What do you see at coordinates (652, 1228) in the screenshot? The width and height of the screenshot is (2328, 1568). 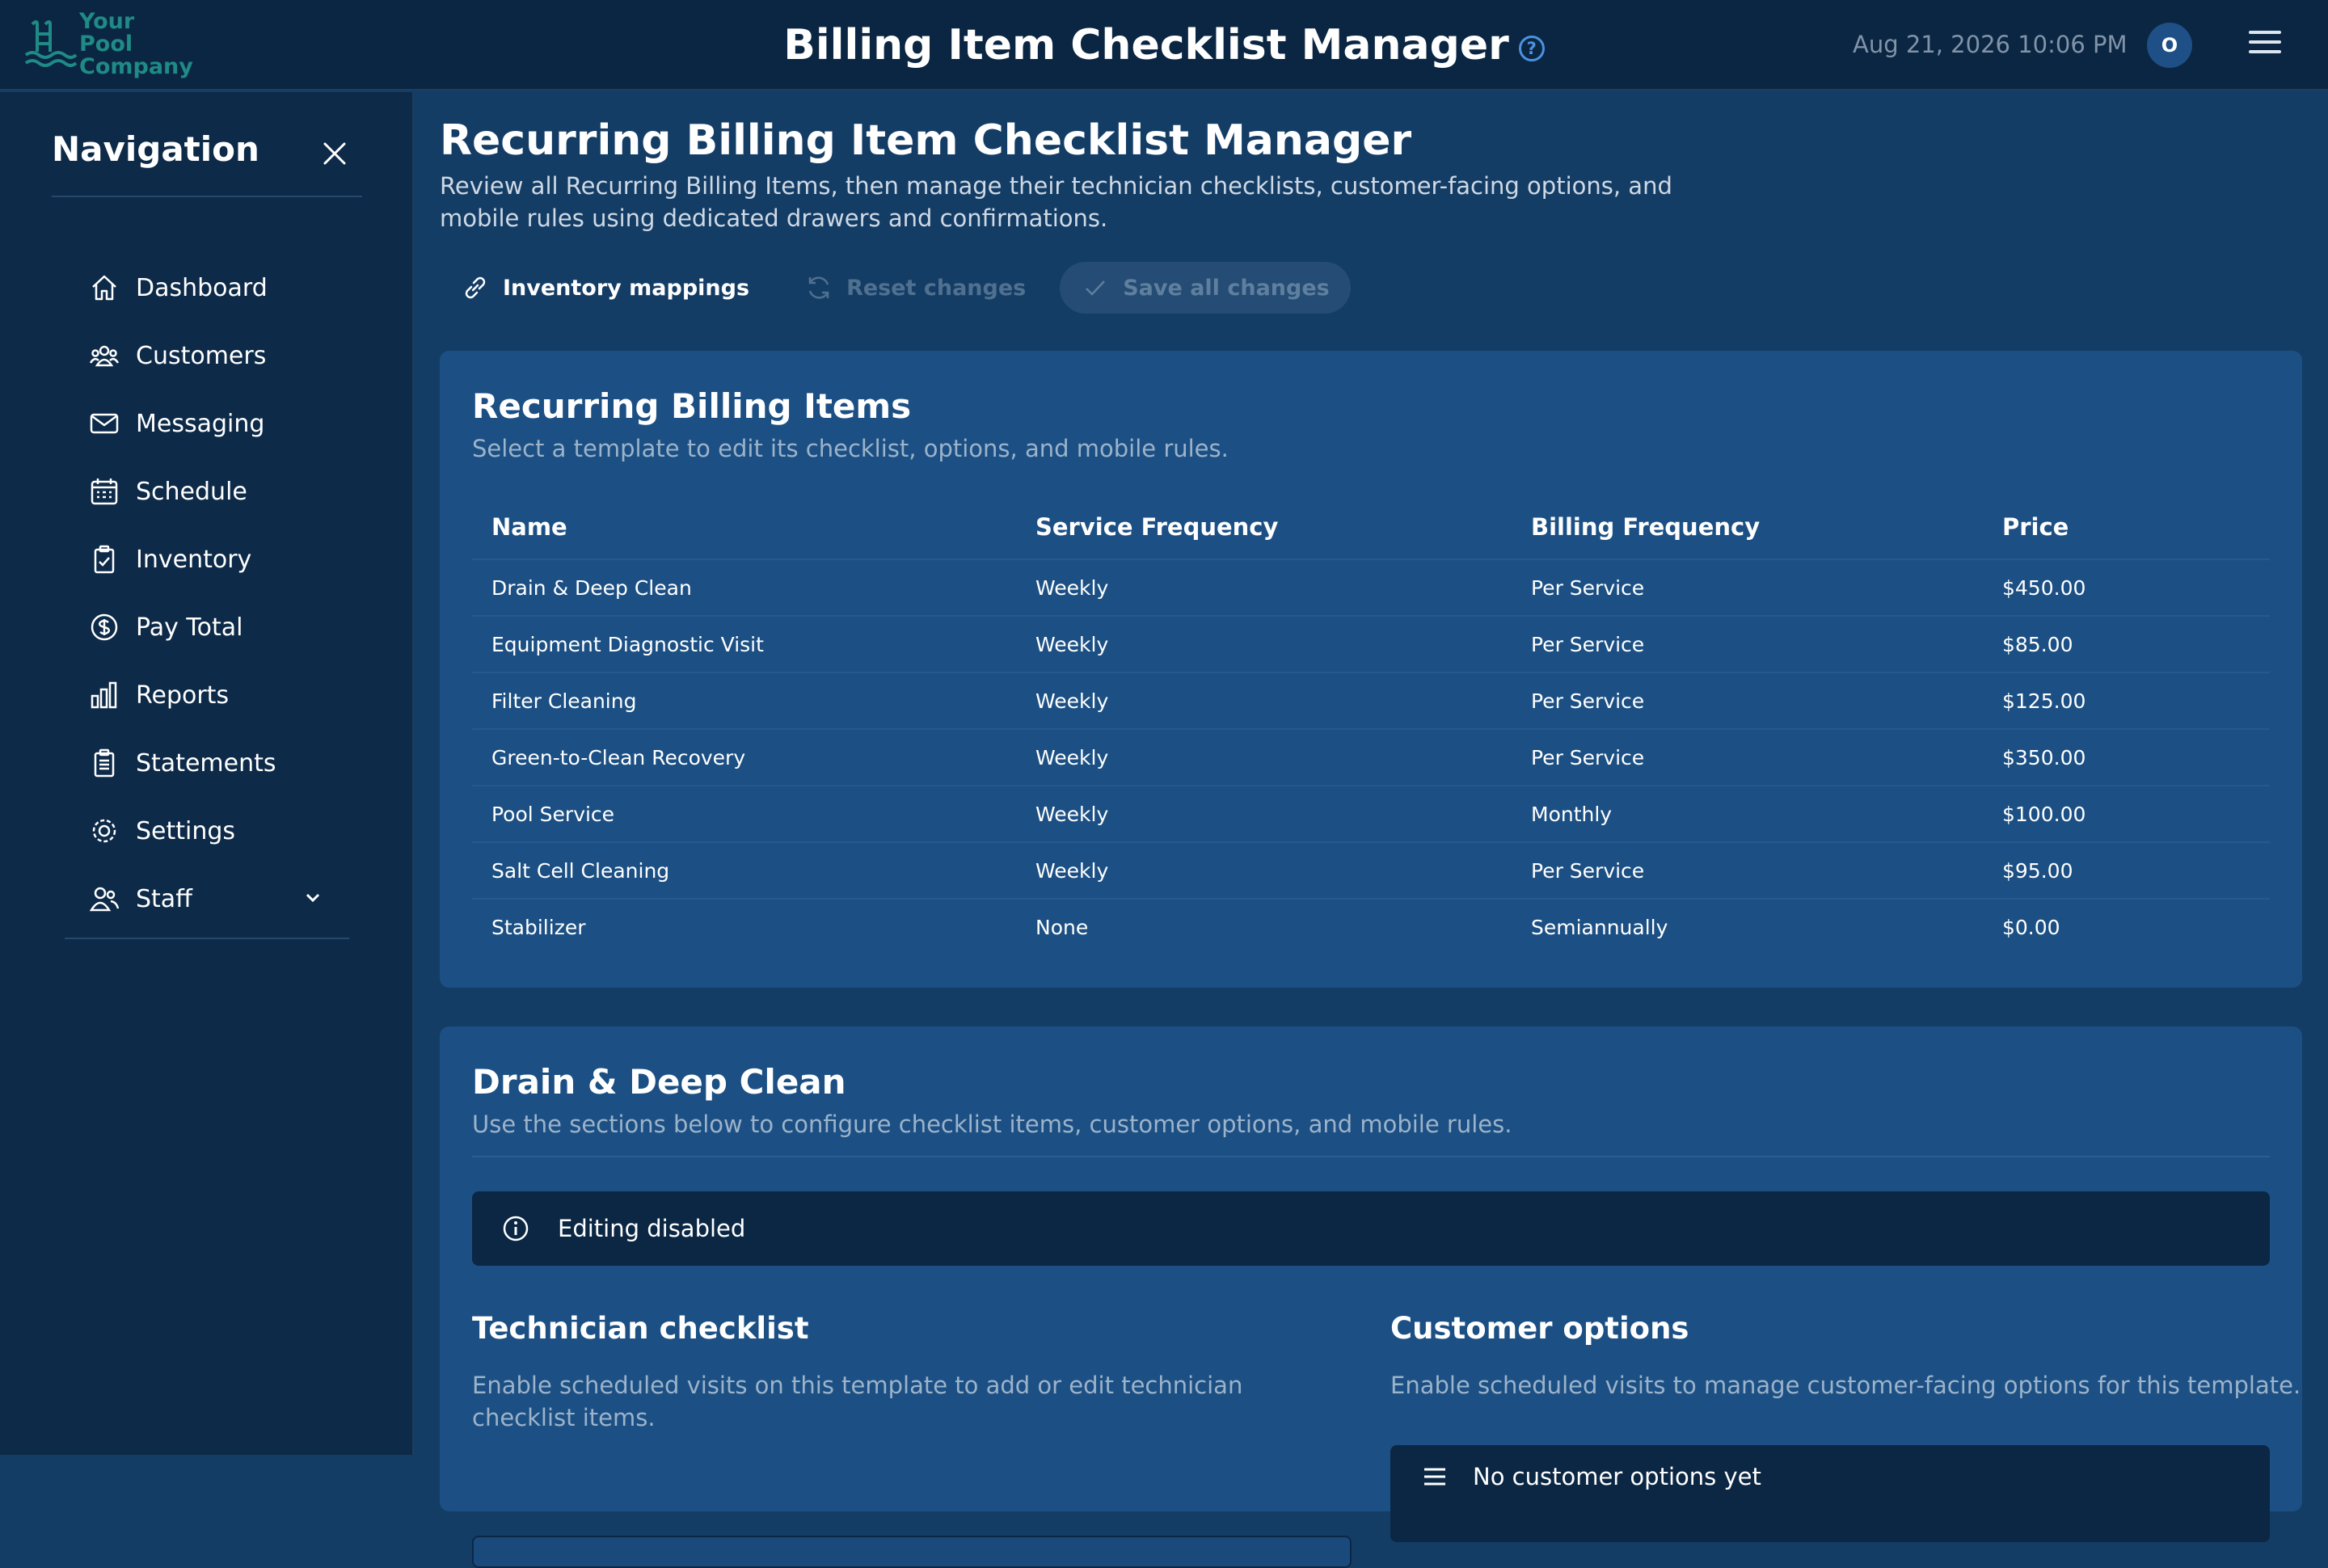 I see `notice-text: Editing disabled` at bounding box center [652, 1228].